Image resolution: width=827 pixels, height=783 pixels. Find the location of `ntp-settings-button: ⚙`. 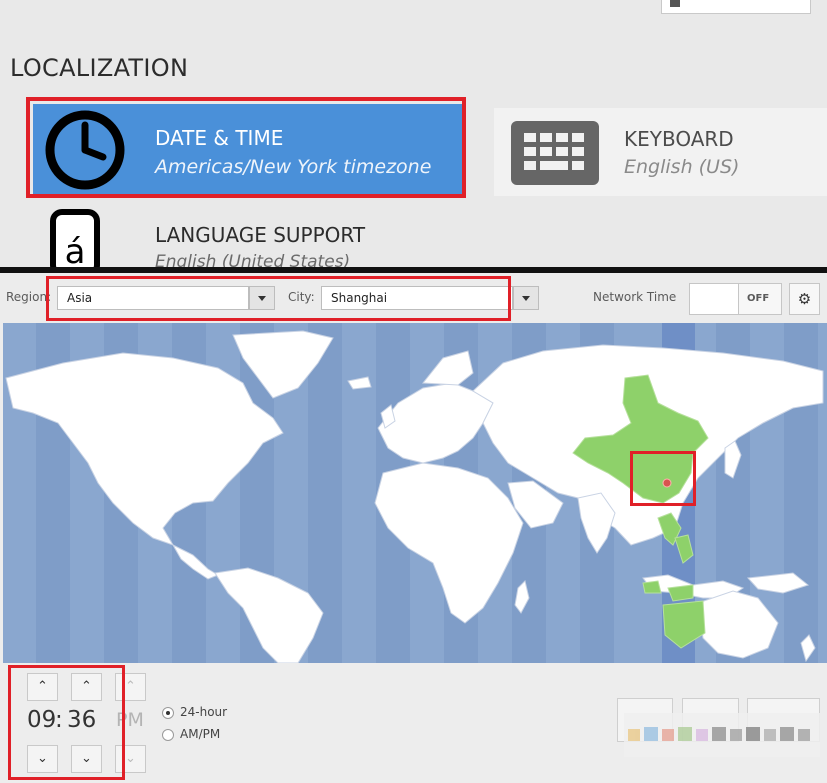

ntp-settings-button: ⚙ is located at coordinates (804, 299).